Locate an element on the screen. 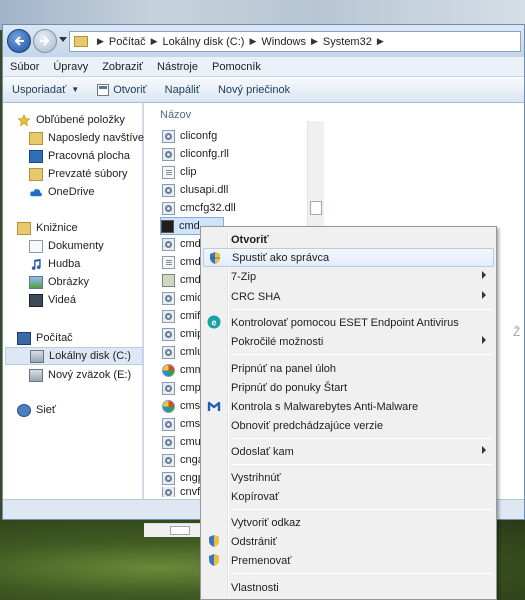  file-name: cmcfg32.dll is located at coordinates (208, 208).